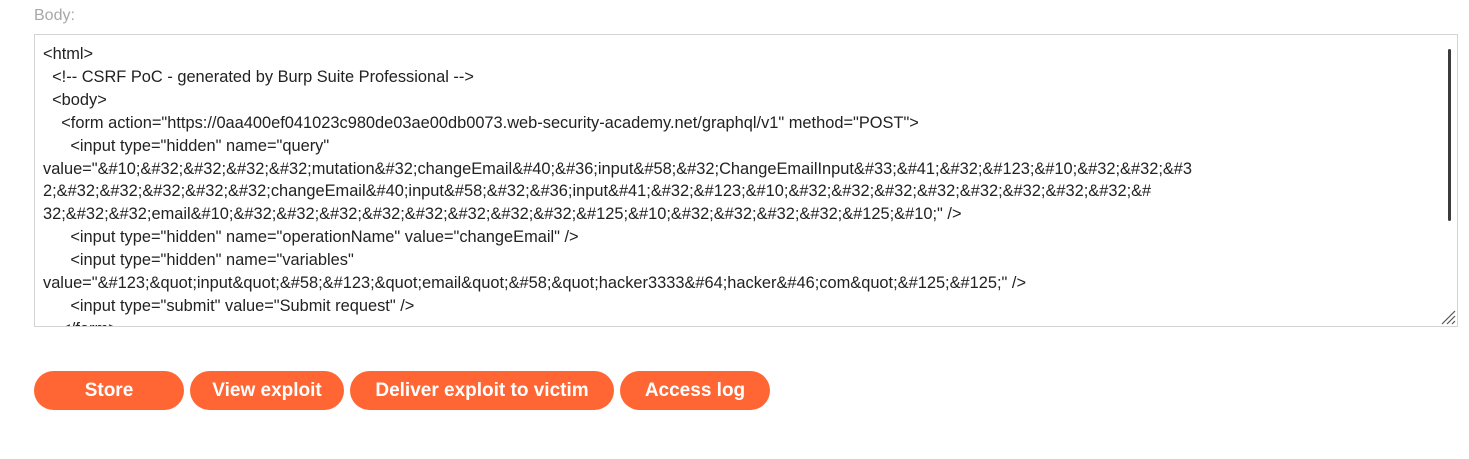 Image resolution: width=1469 pixels, height=459 pixels. I want to click on body-label: Body:, so click(54, 15).